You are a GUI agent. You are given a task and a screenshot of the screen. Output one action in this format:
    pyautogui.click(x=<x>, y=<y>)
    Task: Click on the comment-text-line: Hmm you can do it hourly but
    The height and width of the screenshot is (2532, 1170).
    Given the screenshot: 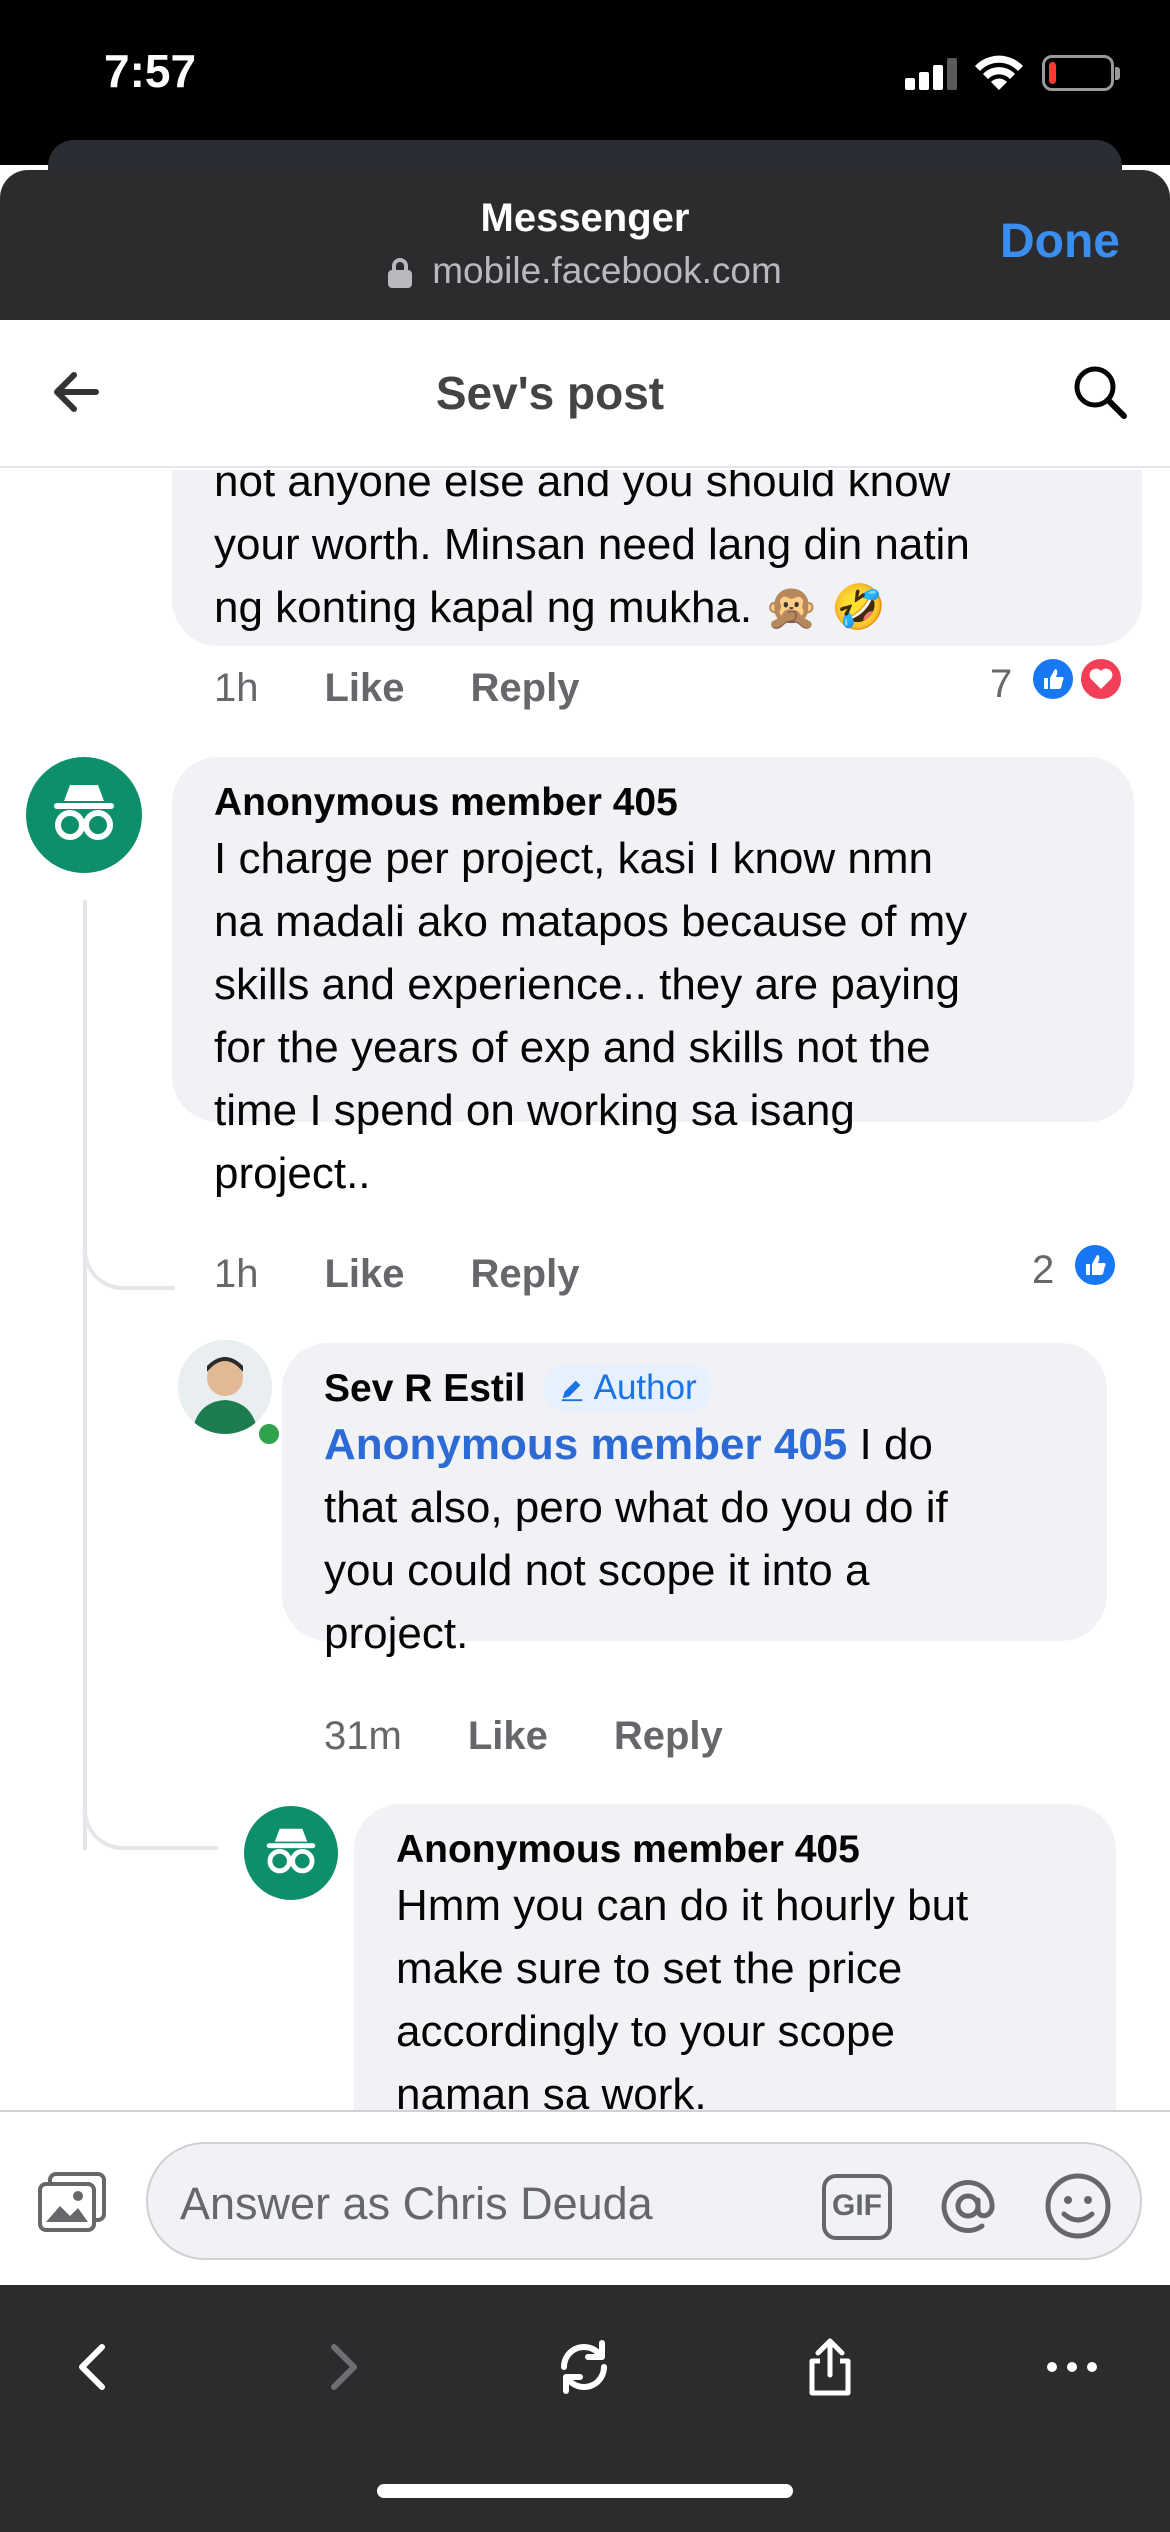 What is the action you would take?
    pyautogui.click(x=682, y=1905)
    